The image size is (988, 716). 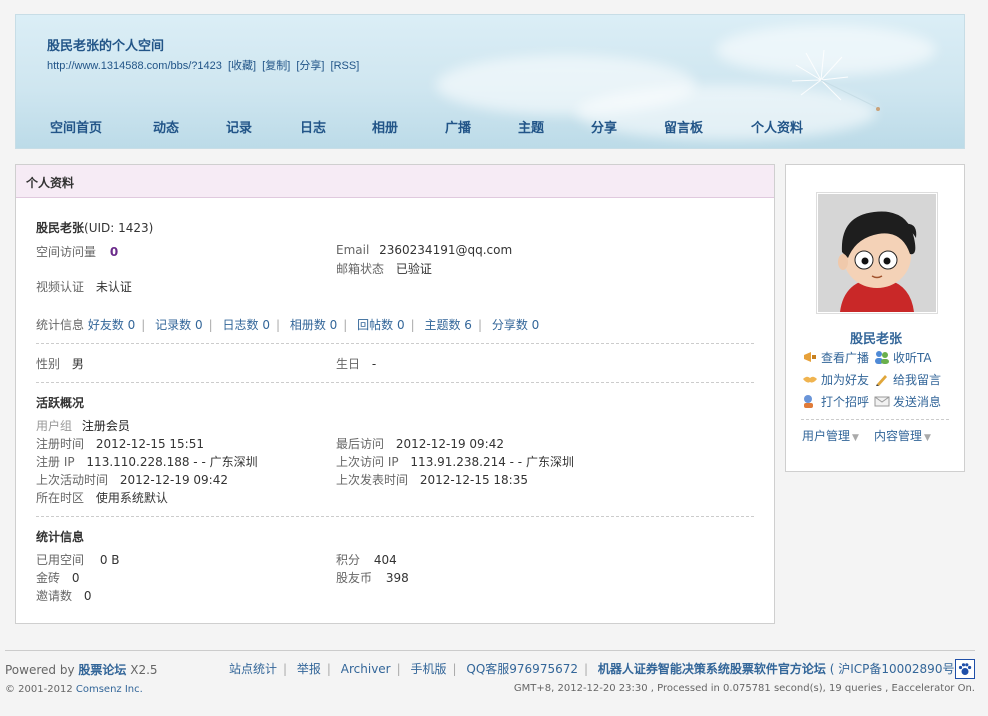 I want to click on powered-prefix: Powered by, so click(x=40, y=670).